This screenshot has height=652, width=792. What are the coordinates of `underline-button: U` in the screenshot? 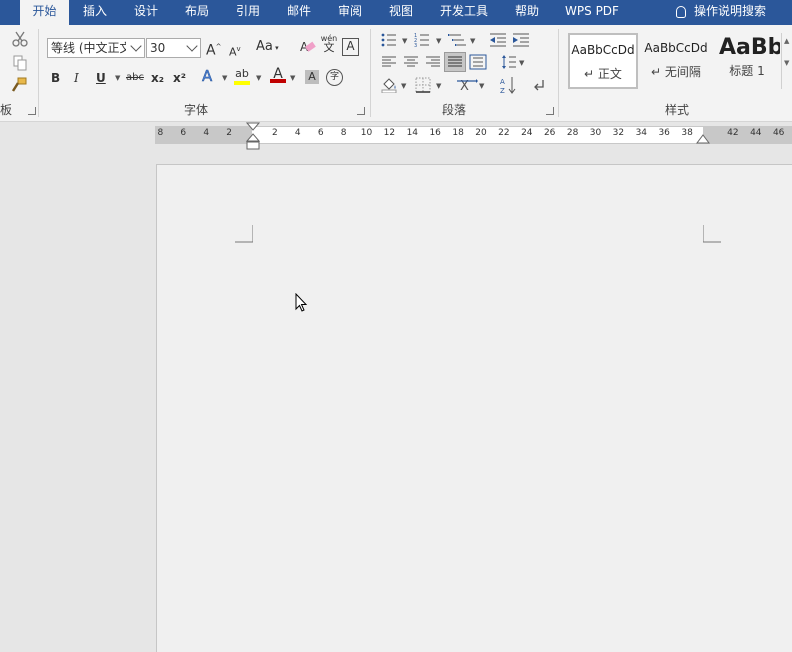 It's located at (101, 78).